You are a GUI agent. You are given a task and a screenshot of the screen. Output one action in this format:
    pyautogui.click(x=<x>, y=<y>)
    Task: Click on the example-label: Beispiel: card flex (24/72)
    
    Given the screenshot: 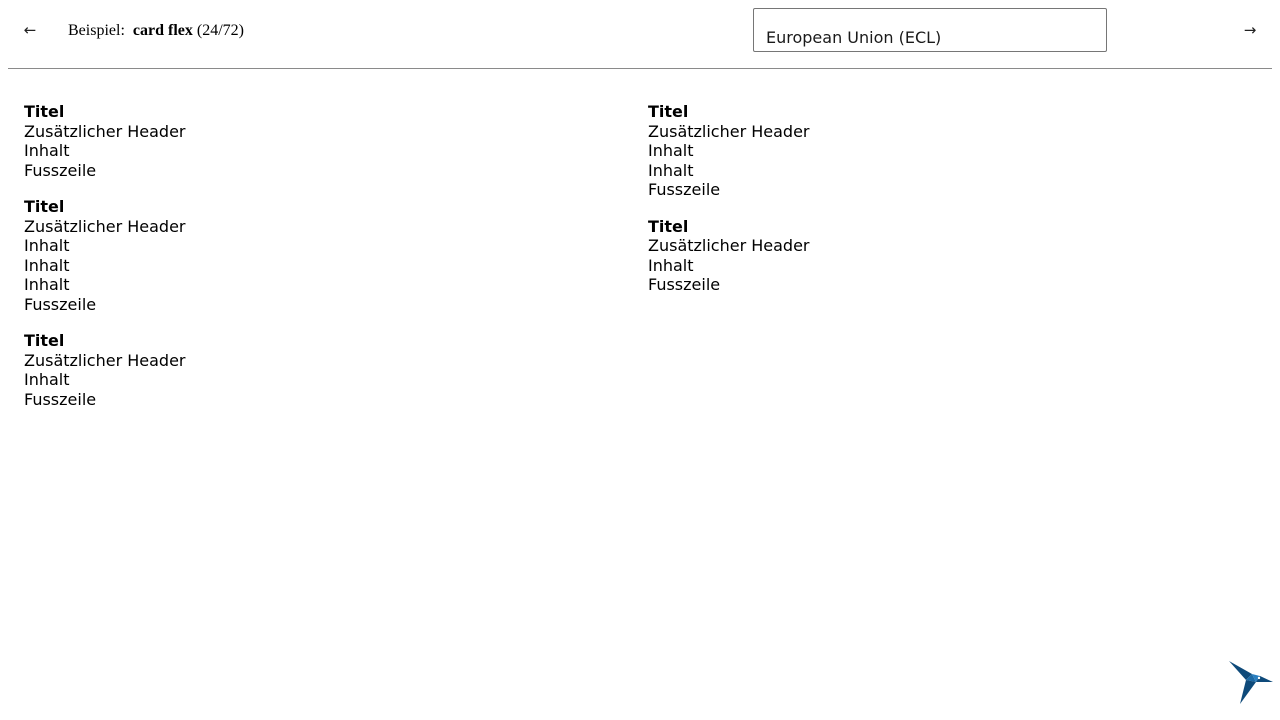 What is the action you would take?
    pyautogui.click(x=156, y=31)
    